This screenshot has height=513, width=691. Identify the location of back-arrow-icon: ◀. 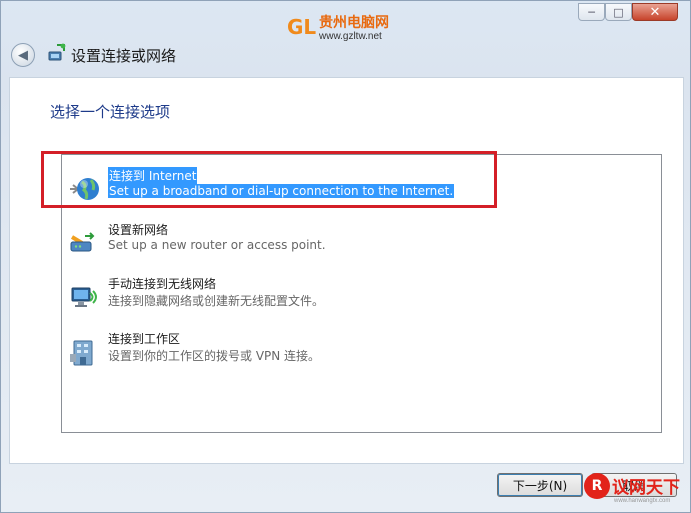
(23, 55).